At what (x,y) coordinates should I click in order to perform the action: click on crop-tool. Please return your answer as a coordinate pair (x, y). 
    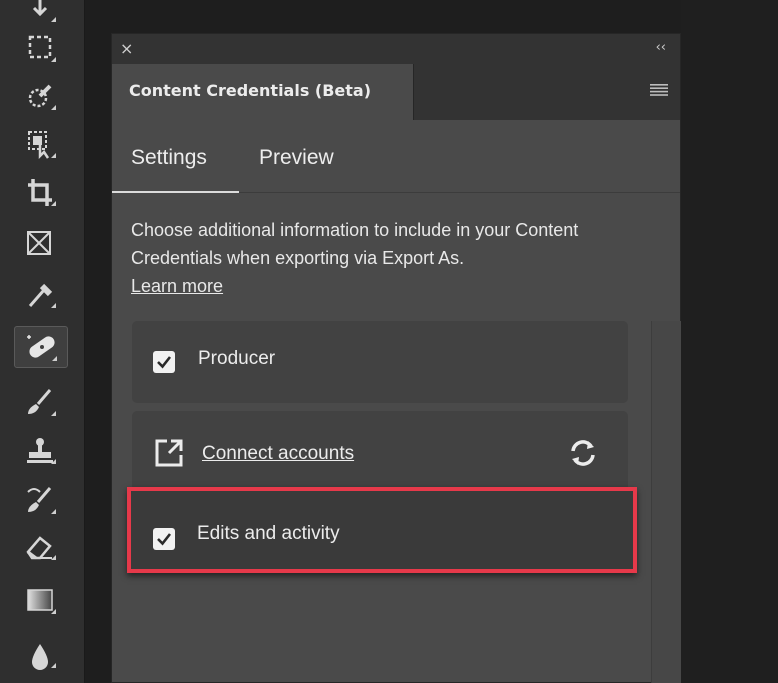
    Looking at the image, I should click on (40, 192).